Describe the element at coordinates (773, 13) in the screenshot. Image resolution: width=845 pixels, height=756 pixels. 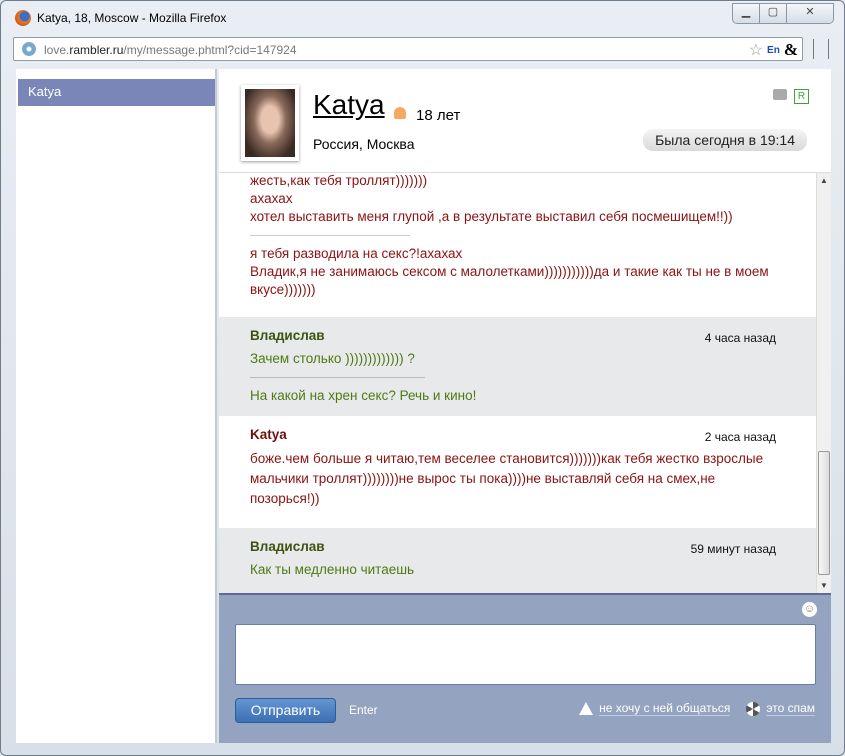
I see `maximize-button: ▢` at that location.